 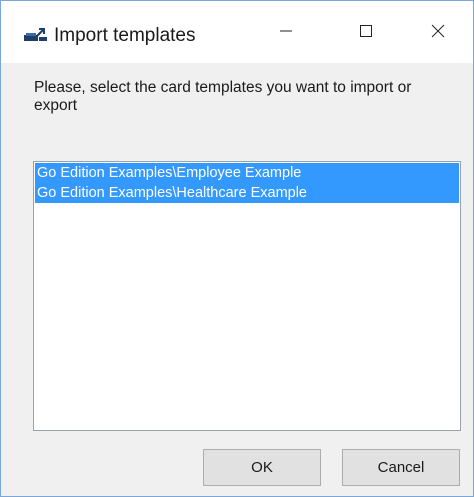 I want to click on maximize-icon, so click(x=366, y=33).